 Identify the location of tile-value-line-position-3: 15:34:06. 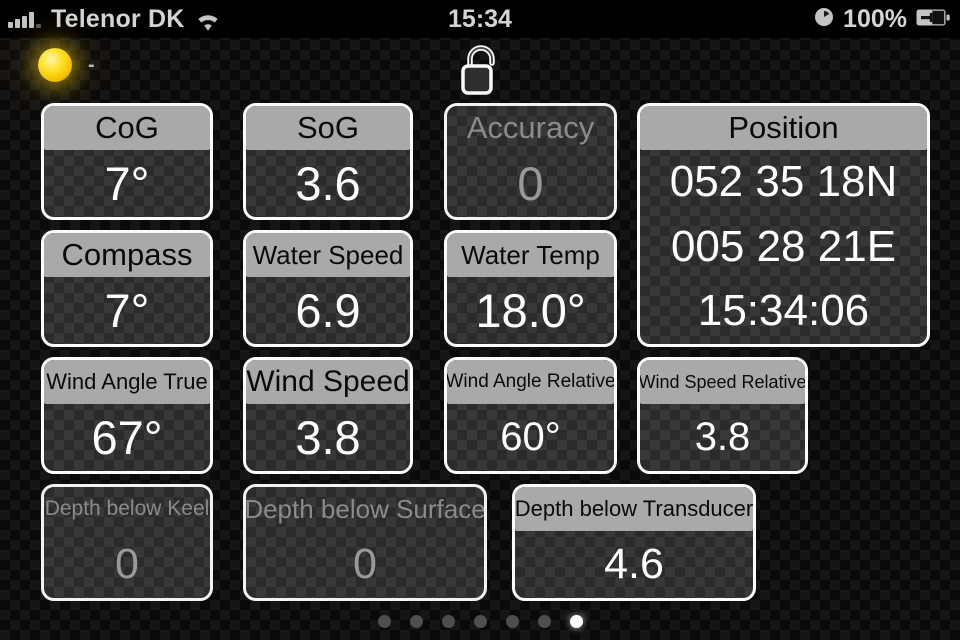
(783, 311).